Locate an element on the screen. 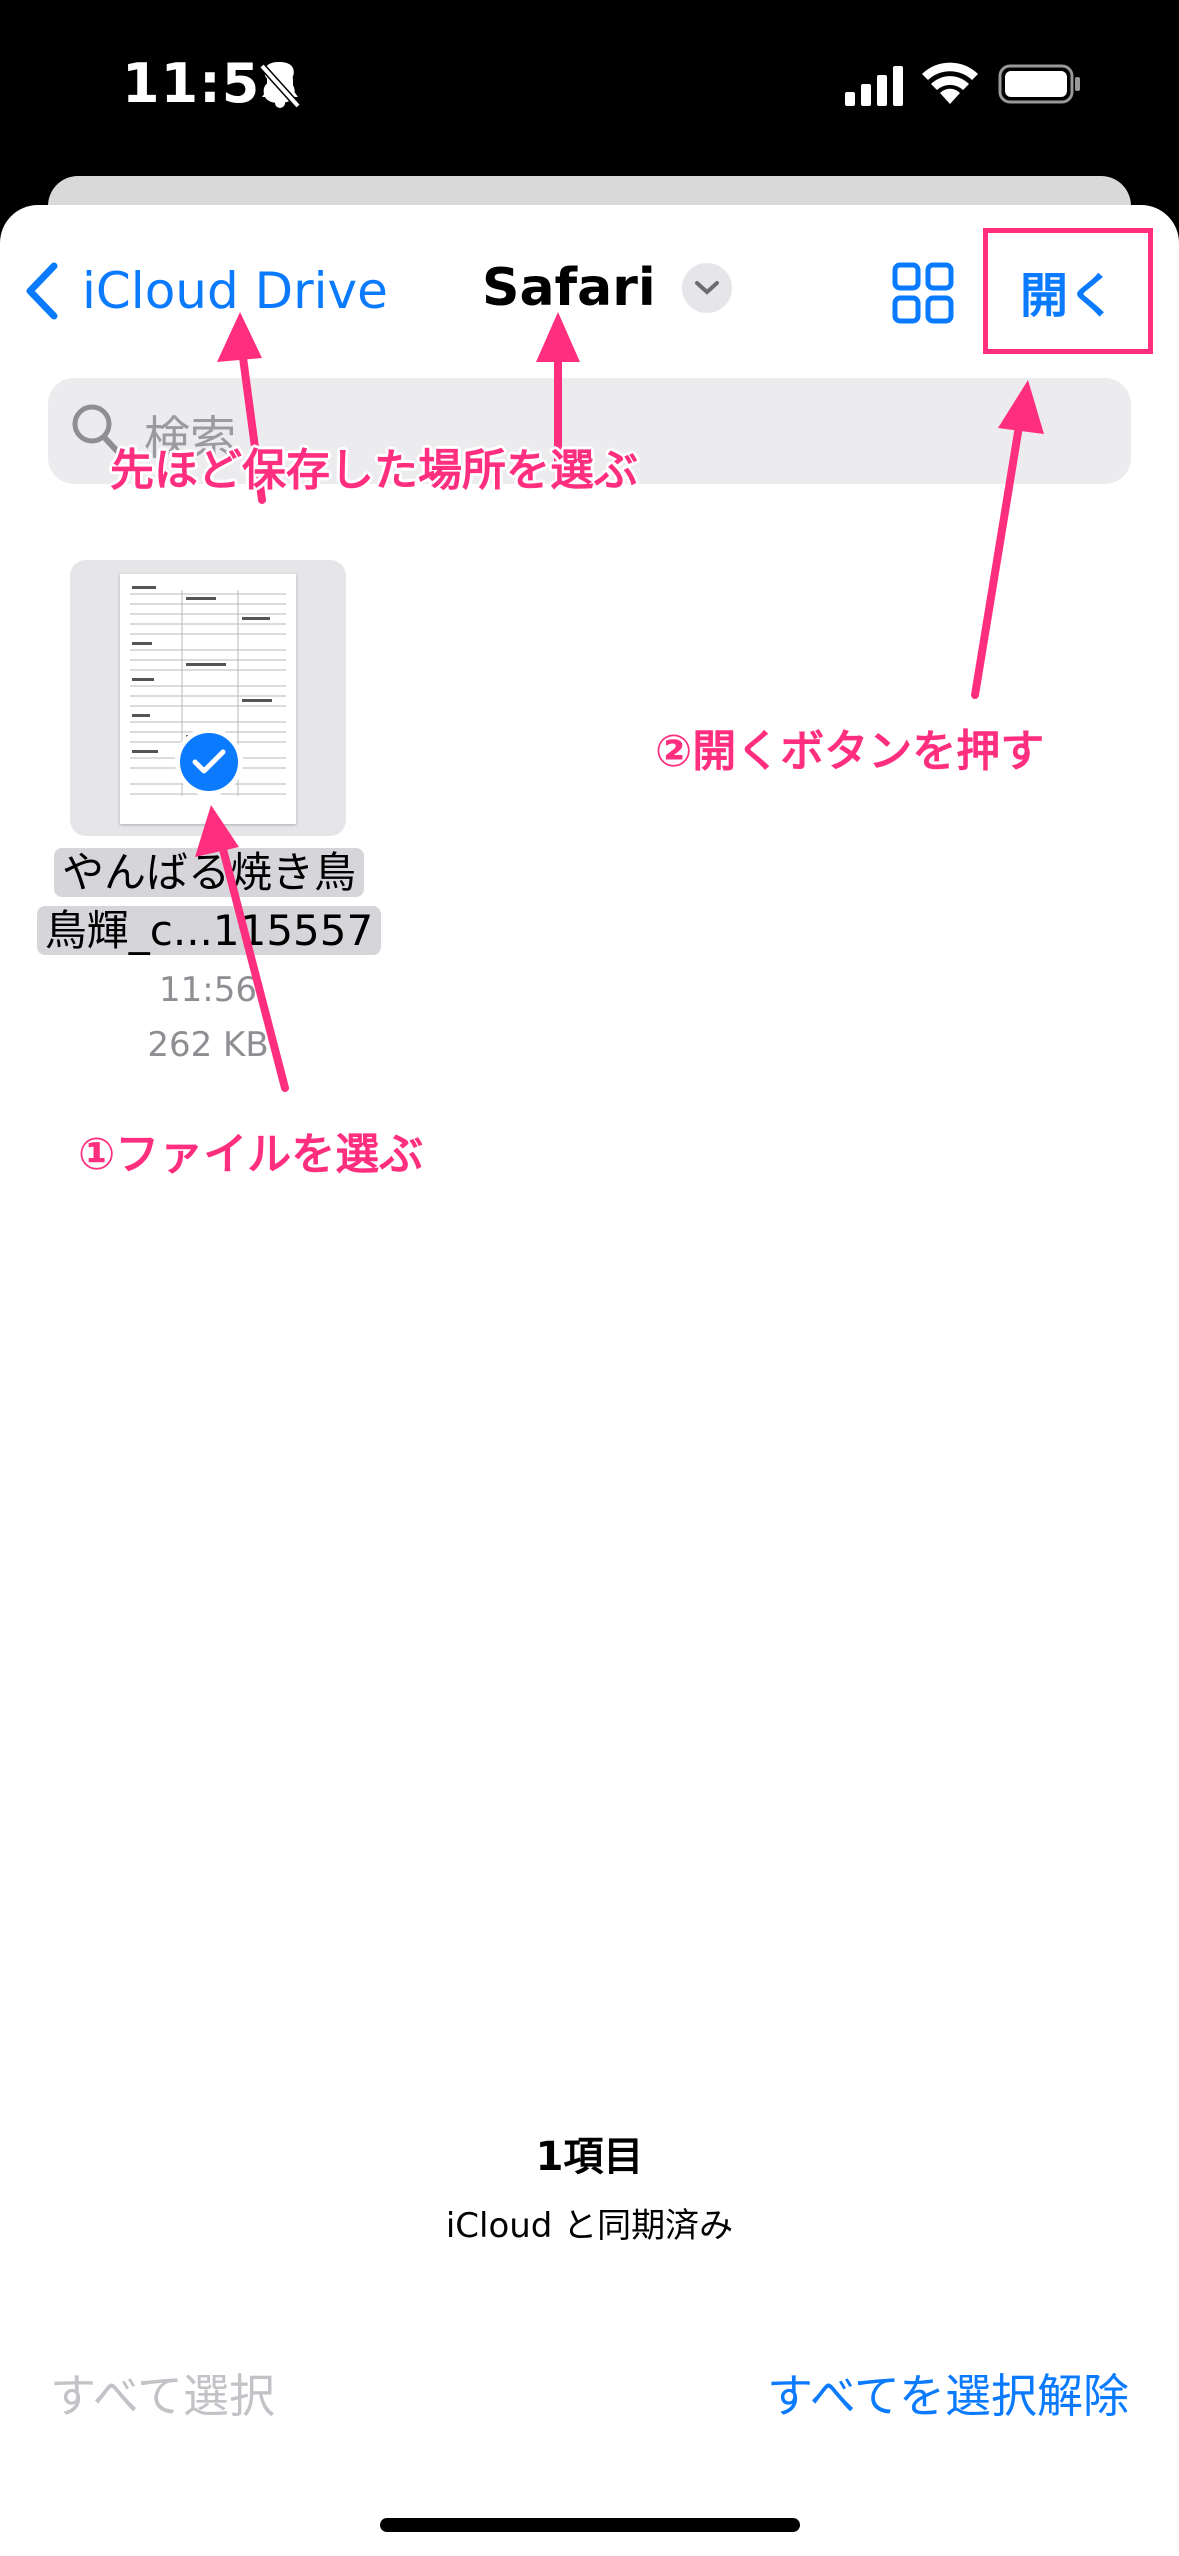 The height and width of the screenshot is (2556, 1179). annotation-choose-location: 先ほど保存した場所を選ぶ is located at coordinates (374, 470).